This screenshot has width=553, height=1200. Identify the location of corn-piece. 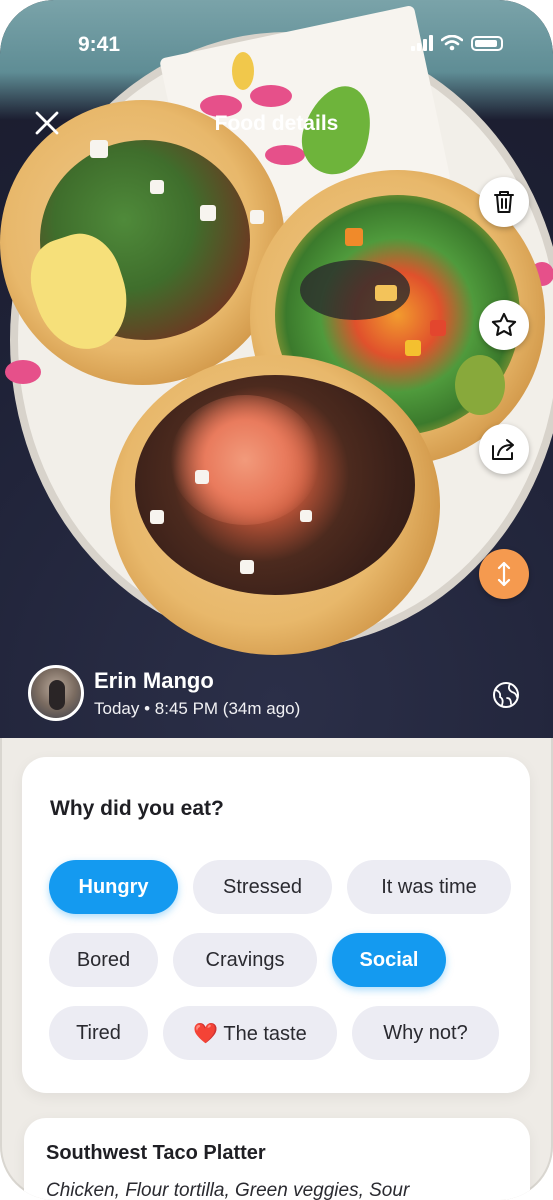
(386, 293).